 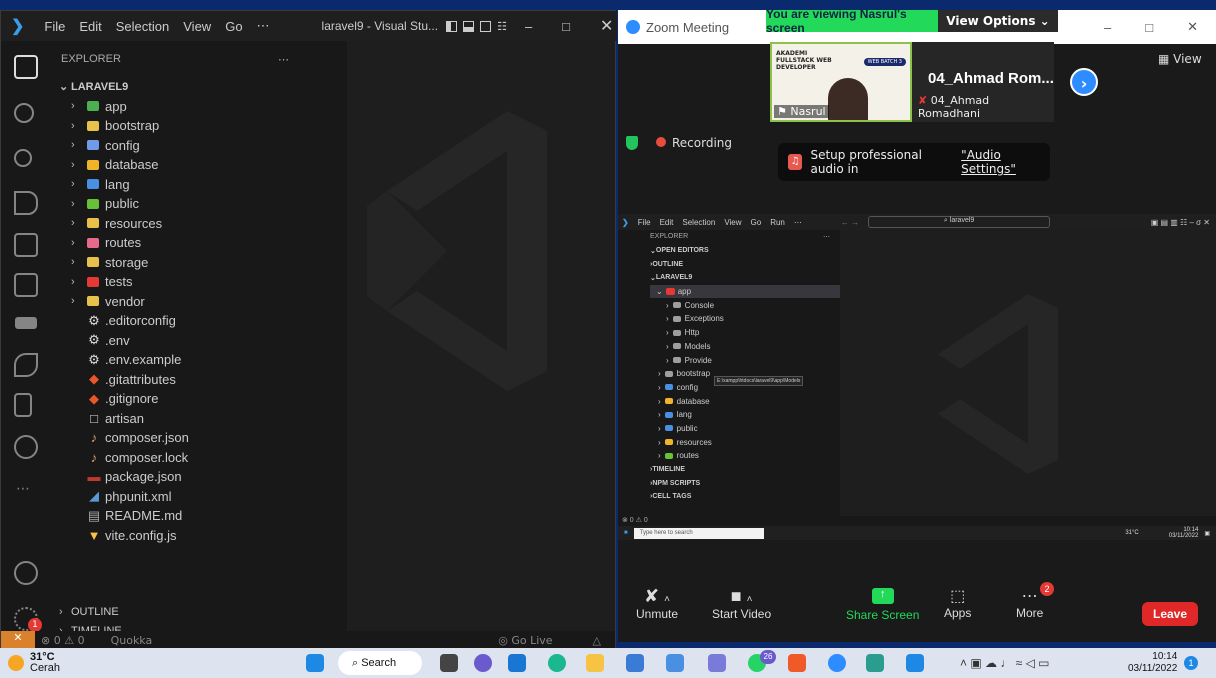 What do you see at coordinates (26, 67) in the screenshot?
I see `explorer-icon` at bounding box center [26, 67].